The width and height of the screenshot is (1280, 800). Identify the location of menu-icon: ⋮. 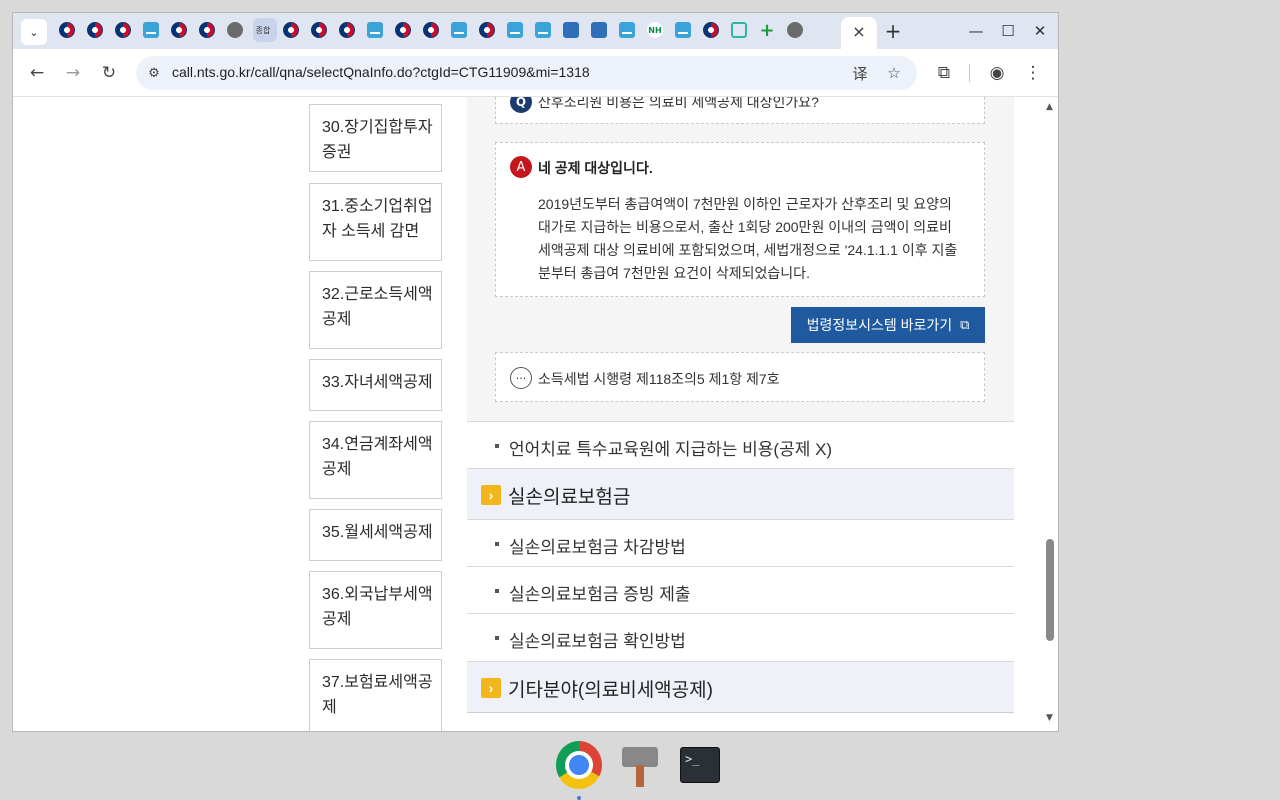
(1033, 73).